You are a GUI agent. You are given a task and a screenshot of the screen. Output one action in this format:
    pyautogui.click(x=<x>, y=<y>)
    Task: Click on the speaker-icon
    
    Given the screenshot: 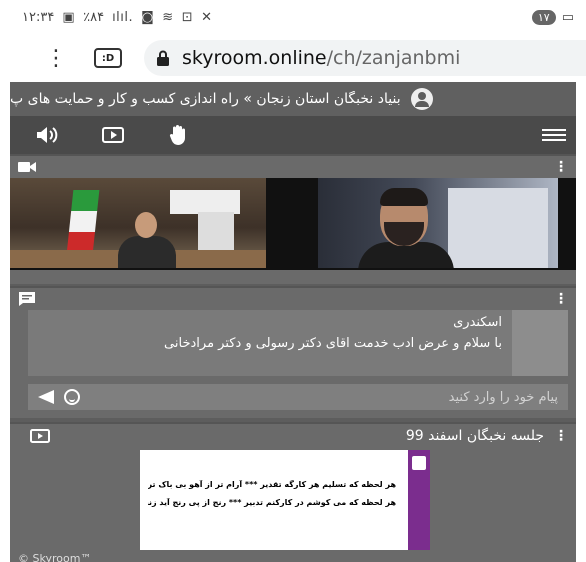 What is the action you would take?
    pyautogui.click(x=47, y=135)
    